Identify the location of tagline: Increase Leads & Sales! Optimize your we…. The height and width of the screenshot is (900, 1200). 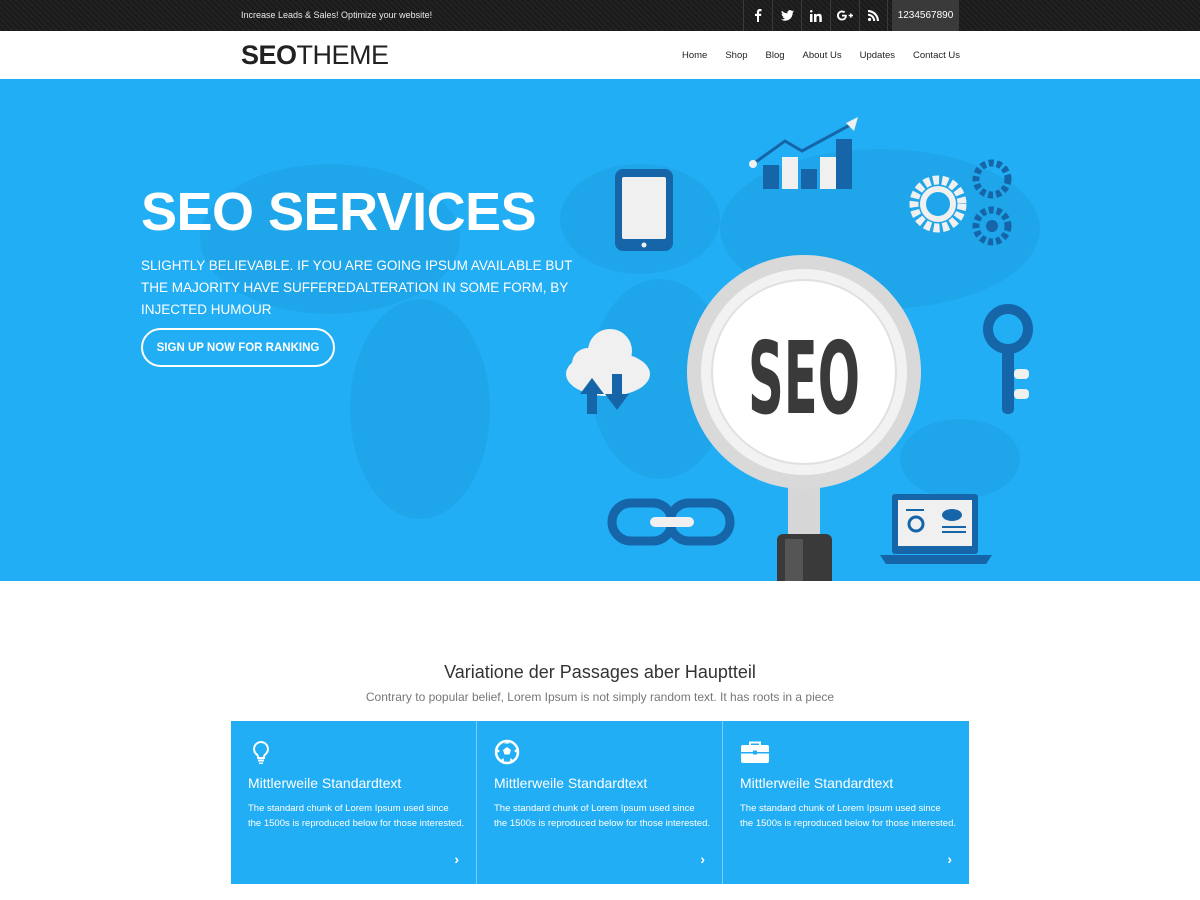
(337, 15).